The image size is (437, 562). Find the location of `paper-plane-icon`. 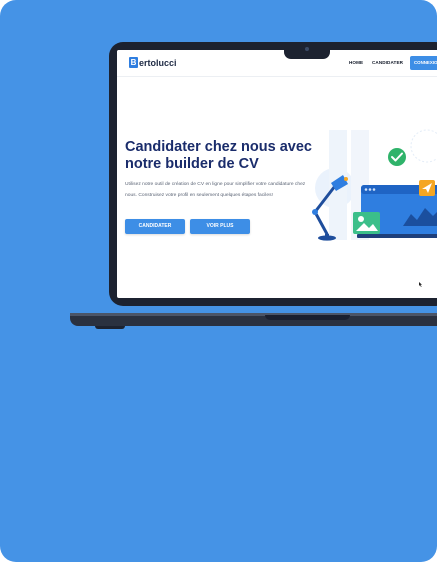

paper-plane-icon is located at coordinates (427, 188).